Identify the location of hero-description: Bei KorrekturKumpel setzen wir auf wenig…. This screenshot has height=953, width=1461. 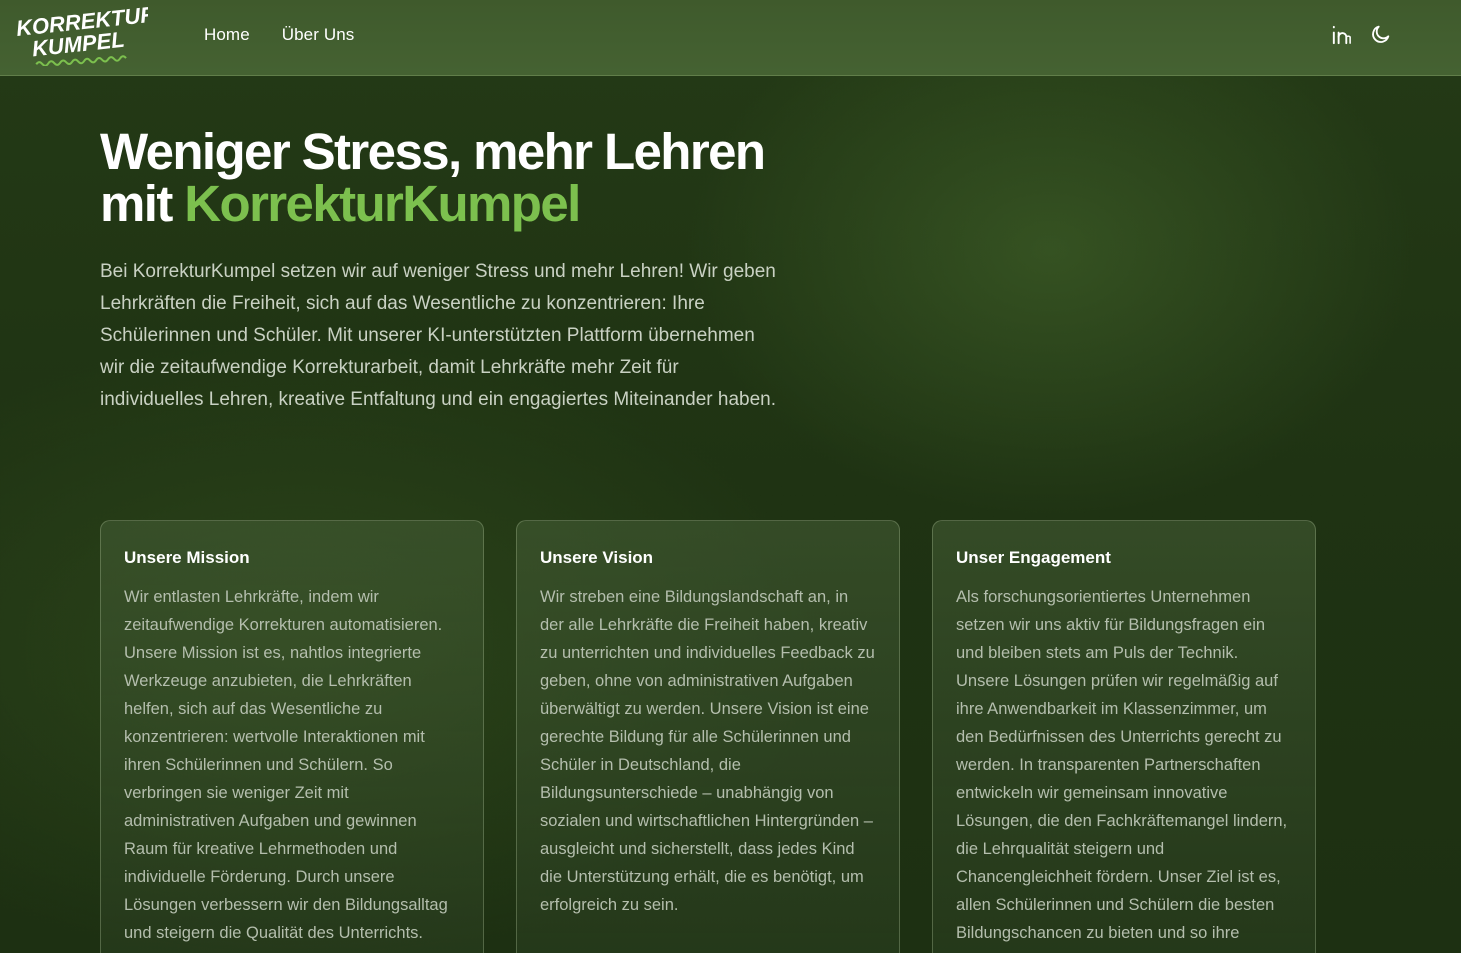
(438, 335).